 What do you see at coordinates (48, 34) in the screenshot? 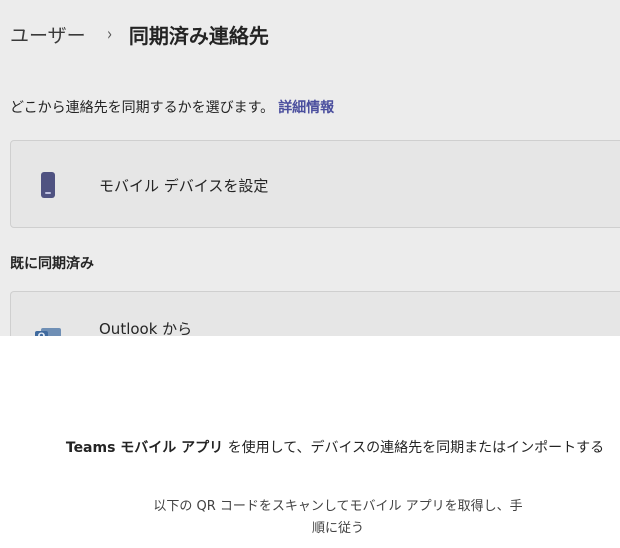
I see `breadcrumb-users-link: ユーザー` at bounding box center [48, 34].